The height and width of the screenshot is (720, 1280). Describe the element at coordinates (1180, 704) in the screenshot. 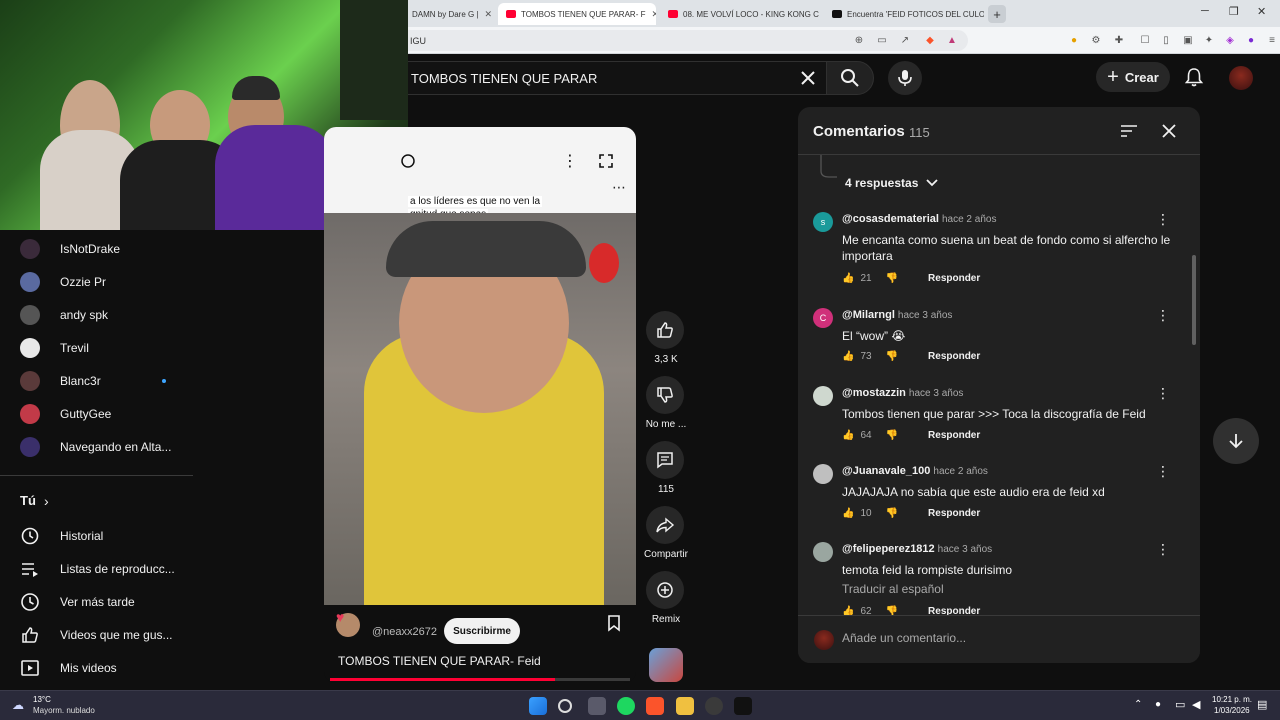

I see `network-icon: ▭` at that location.